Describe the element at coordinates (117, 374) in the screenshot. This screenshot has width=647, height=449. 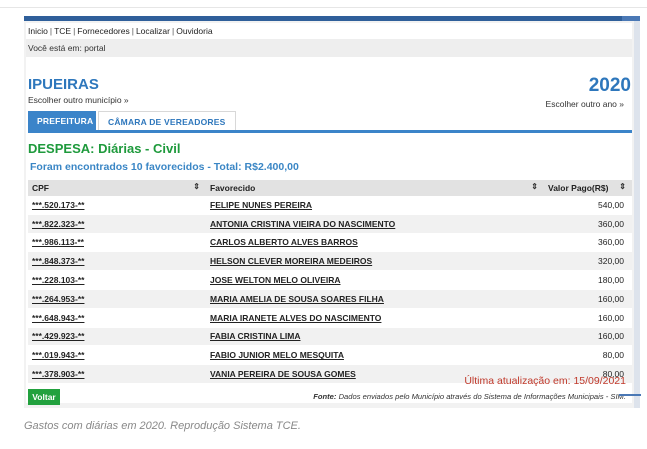
I see `cpf-link: ***.378.903-**` at that location.